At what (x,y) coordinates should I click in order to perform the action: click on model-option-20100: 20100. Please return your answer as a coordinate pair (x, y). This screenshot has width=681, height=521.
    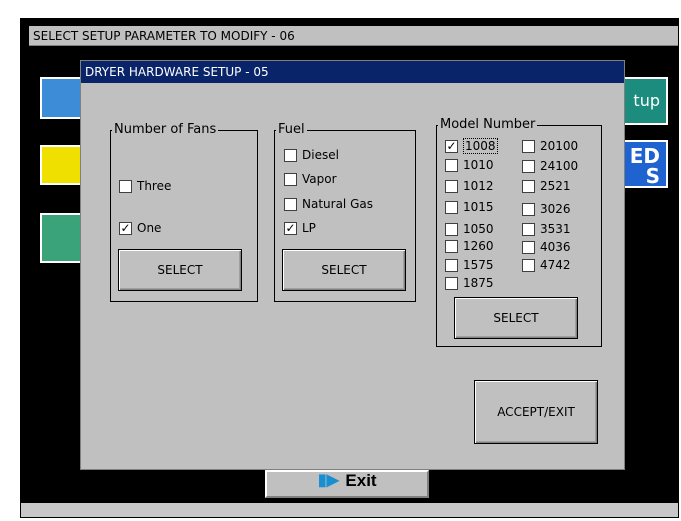
    Looking at the image, I should click on (550, 146).